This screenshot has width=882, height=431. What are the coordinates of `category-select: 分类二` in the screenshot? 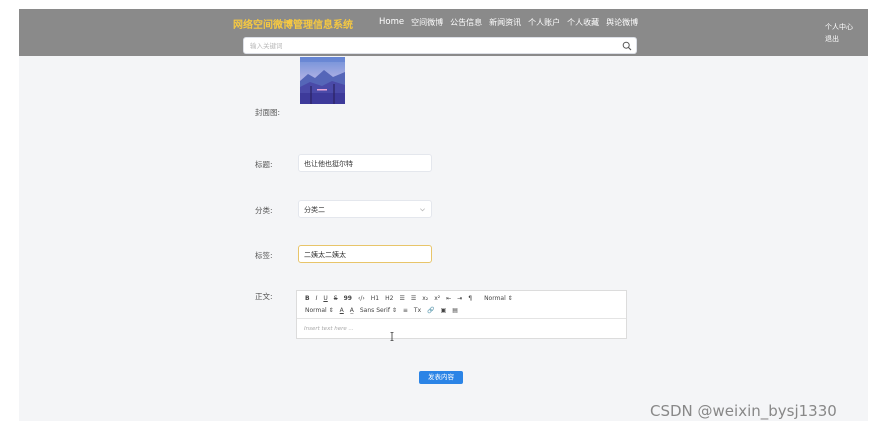 It's located at (365, 209).